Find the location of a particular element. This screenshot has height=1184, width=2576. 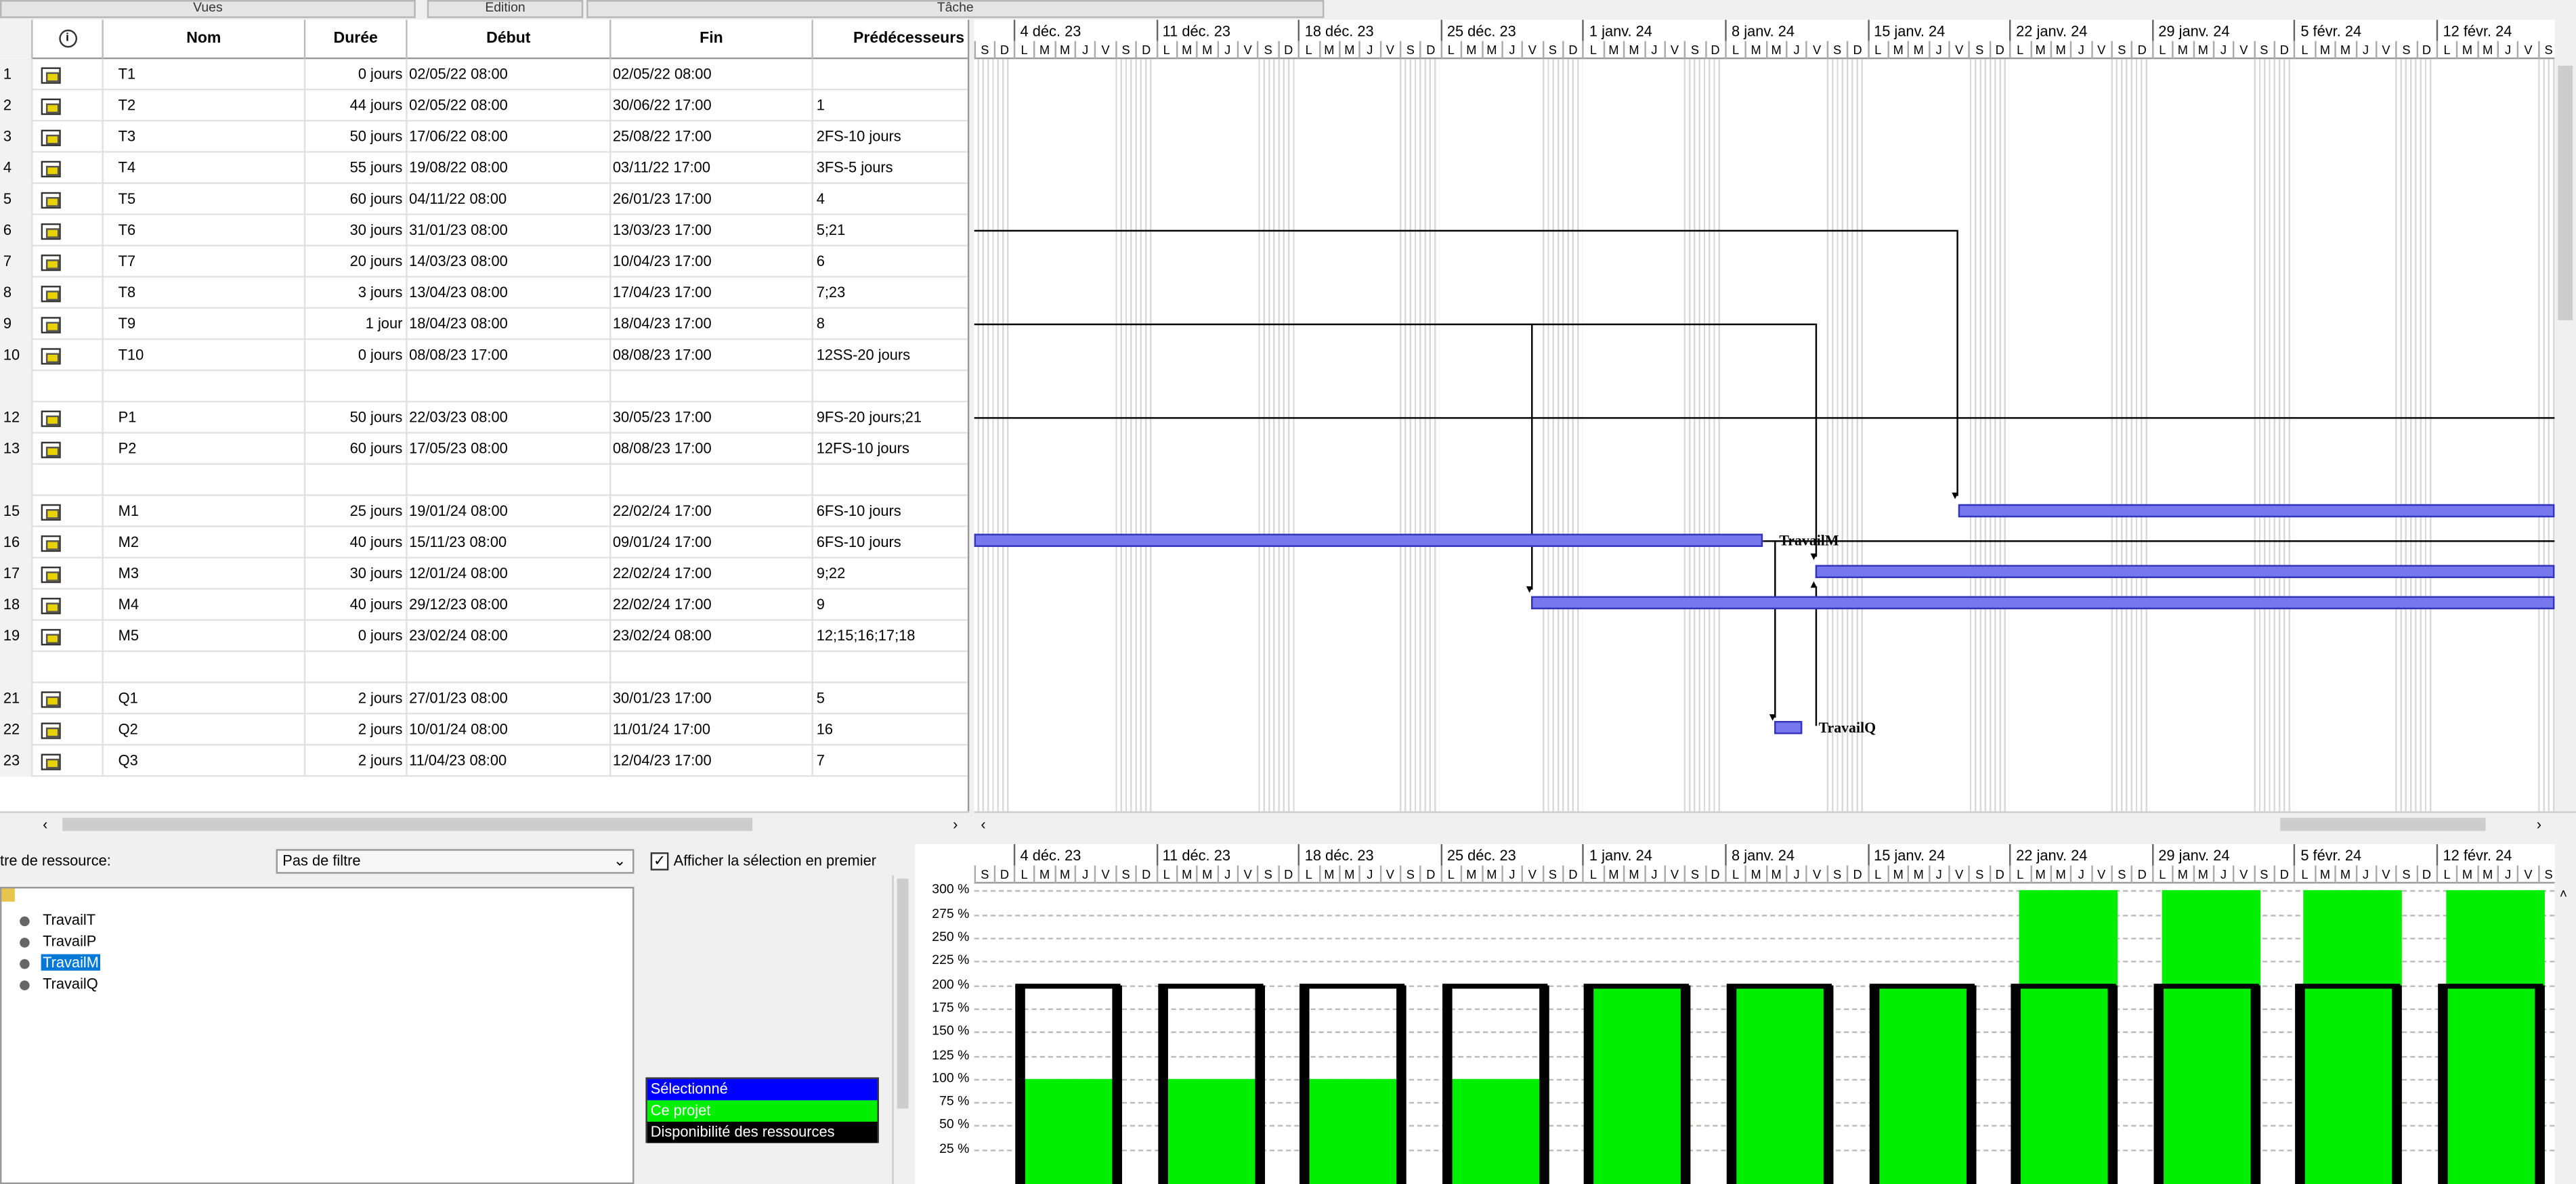

duration-cell: 20 jours is located at coordinates (356, 262).